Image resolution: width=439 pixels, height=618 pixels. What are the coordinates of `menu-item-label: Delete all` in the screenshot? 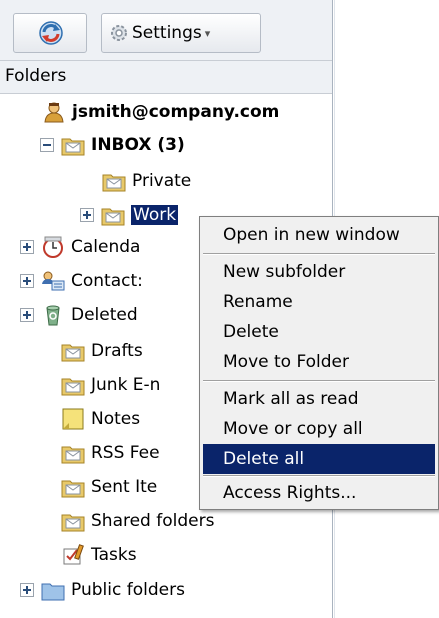 It's located at (264, 459).